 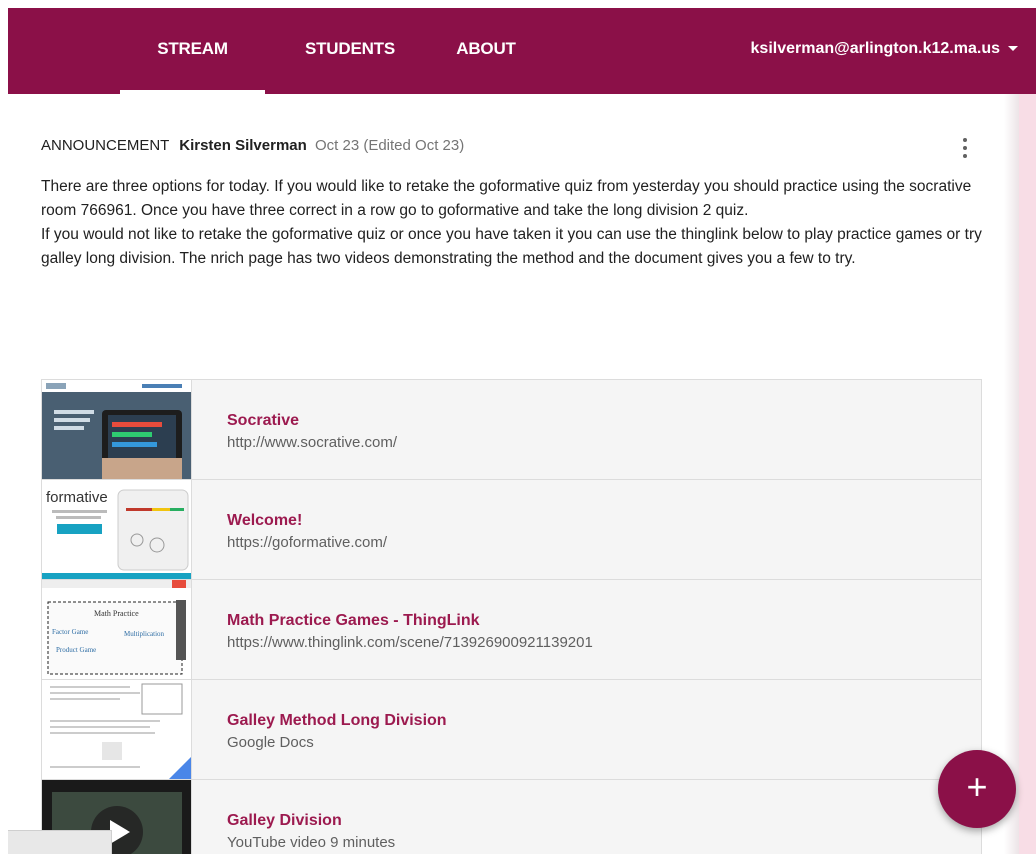 What do you see at coordinates (389, 145) in the screenshot?
I see `post-date: Oct 23 (Edited Oct 23)` at bounding box center [389, 145].